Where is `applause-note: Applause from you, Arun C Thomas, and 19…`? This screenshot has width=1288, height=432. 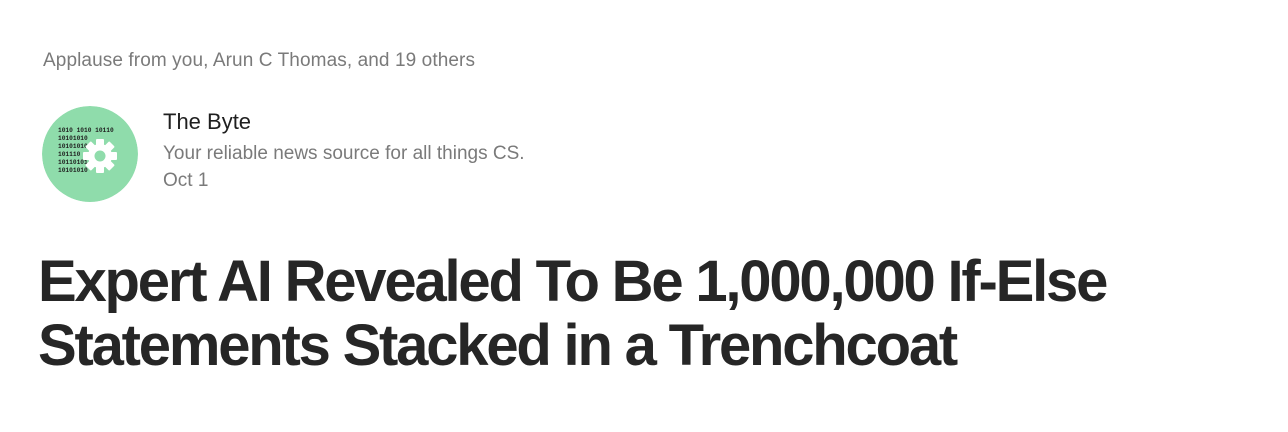 applause-note: Applause from you, Arun C Thomas, and 19… is located at coordinates (259, 60).